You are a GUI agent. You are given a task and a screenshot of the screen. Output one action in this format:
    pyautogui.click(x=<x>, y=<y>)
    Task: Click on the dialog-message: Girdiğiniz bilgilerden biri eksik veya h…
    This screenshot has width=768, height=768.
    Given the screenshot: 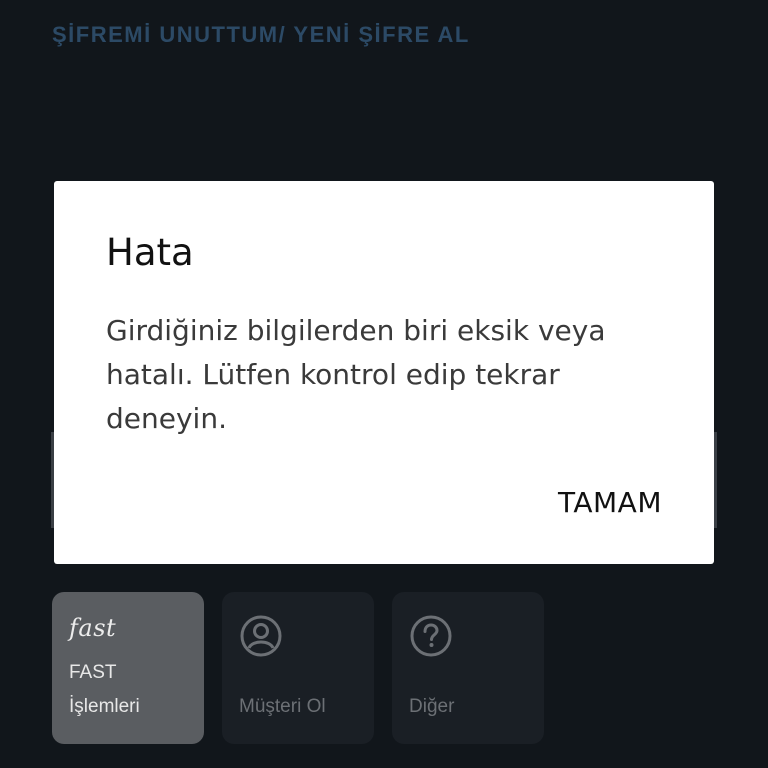 What is the action you would take?
    pyautogui.click(x=356, y=374)
    